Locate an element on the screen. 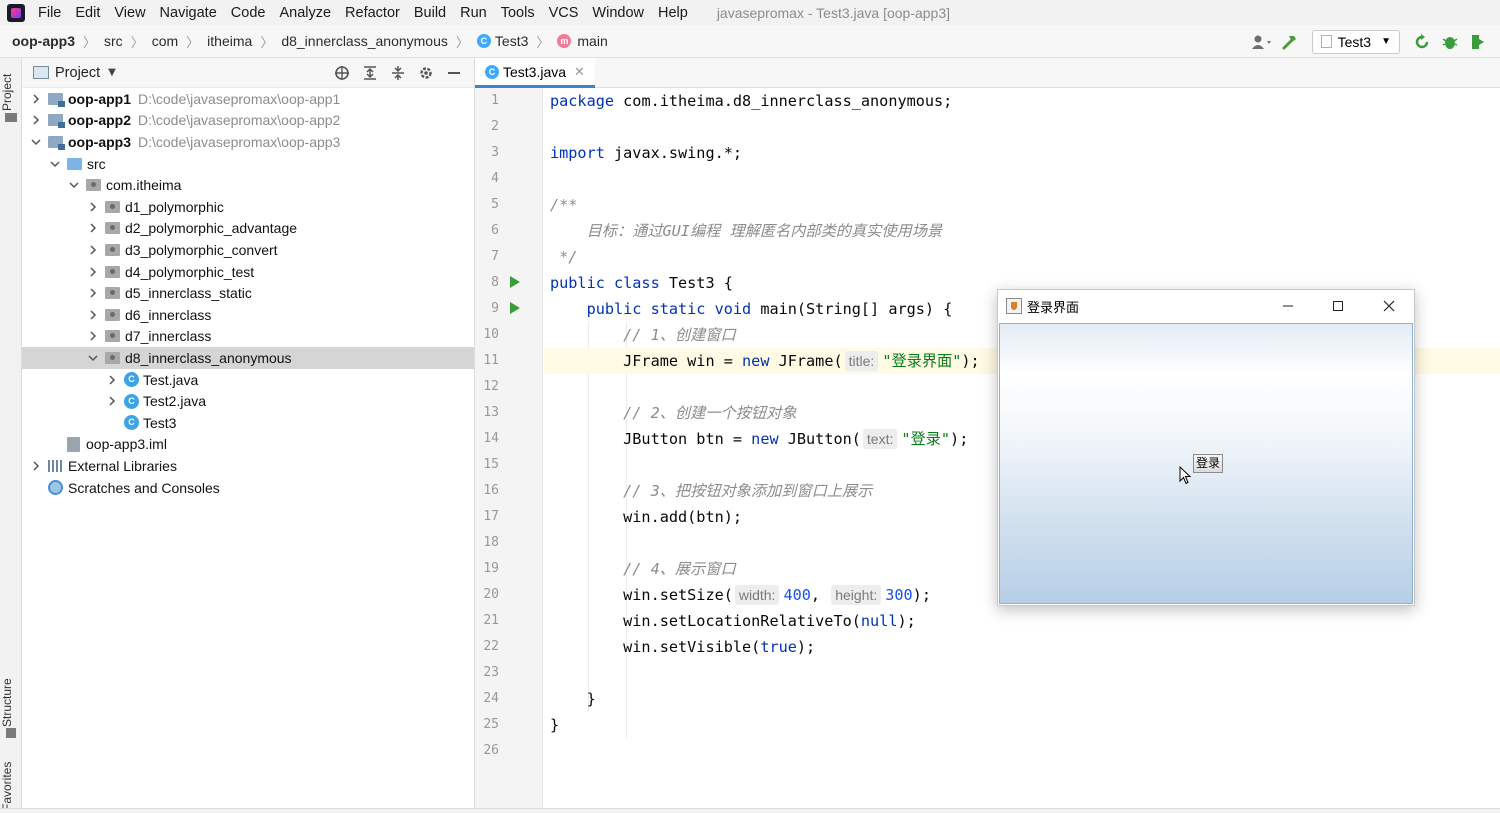  tree-item-module: oop-app1 D:\code\javasepromax\oop-app1 is located at coordinates (248, 99).